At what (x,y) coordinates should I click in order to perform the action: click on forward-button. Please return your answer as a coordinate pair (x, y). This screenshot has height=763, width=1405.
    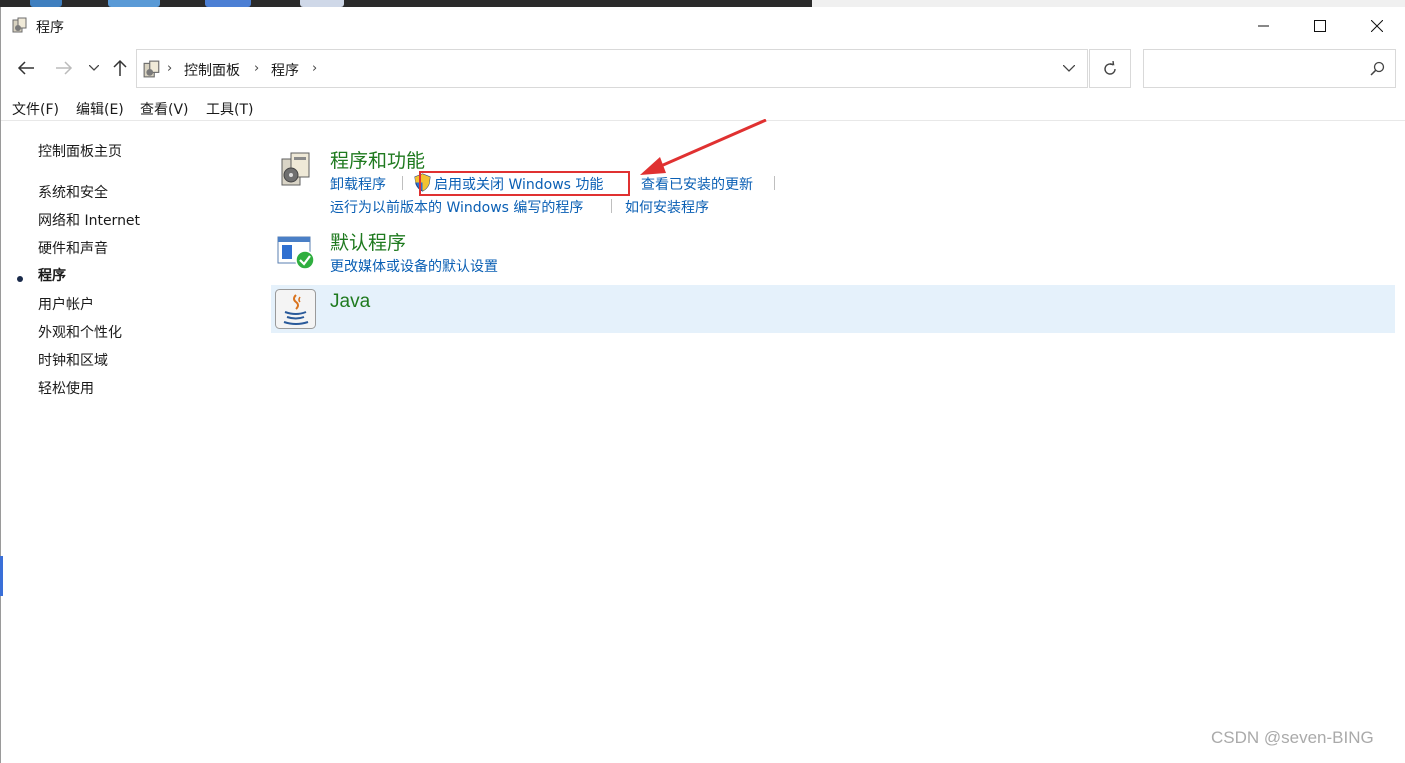
    Looking at the image, I should click on (64, 68).